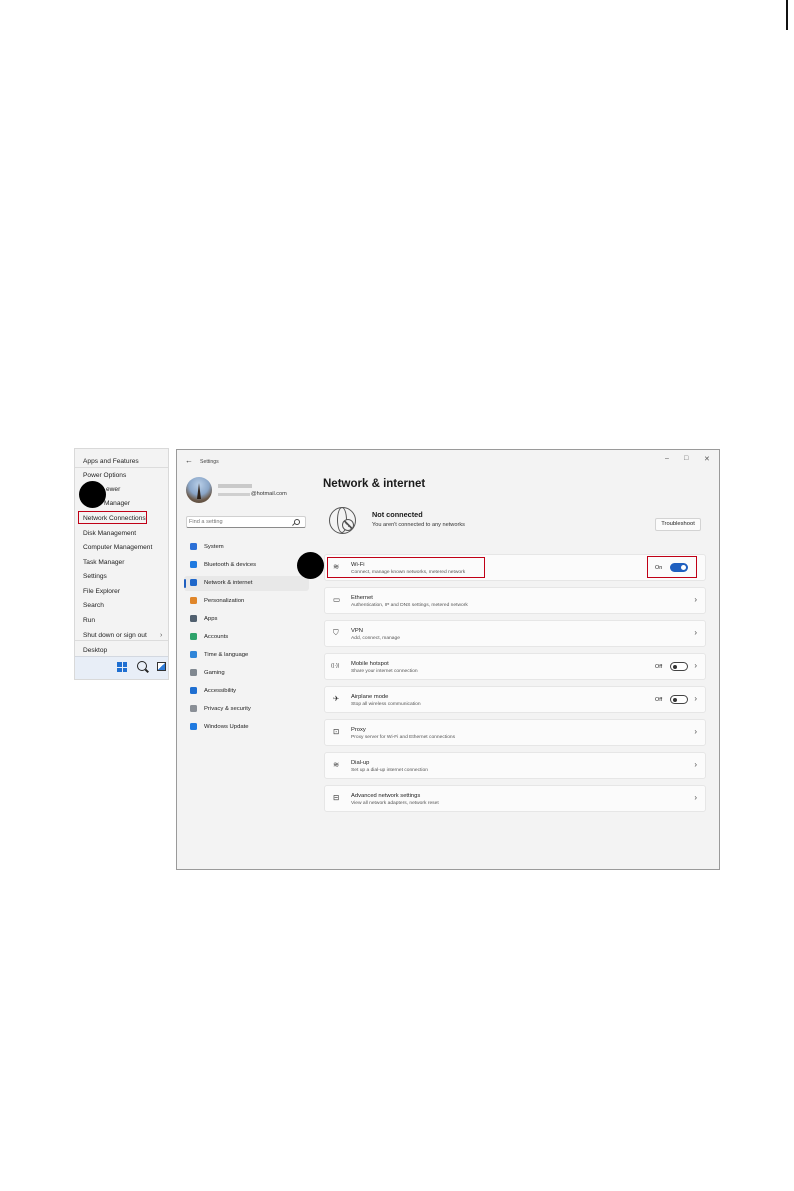 This screenshot has height=1191, width=794. Describe the element at coordinates (211, 619) in the screenshot. I see `sidebar-item-label: Apps` at that location.